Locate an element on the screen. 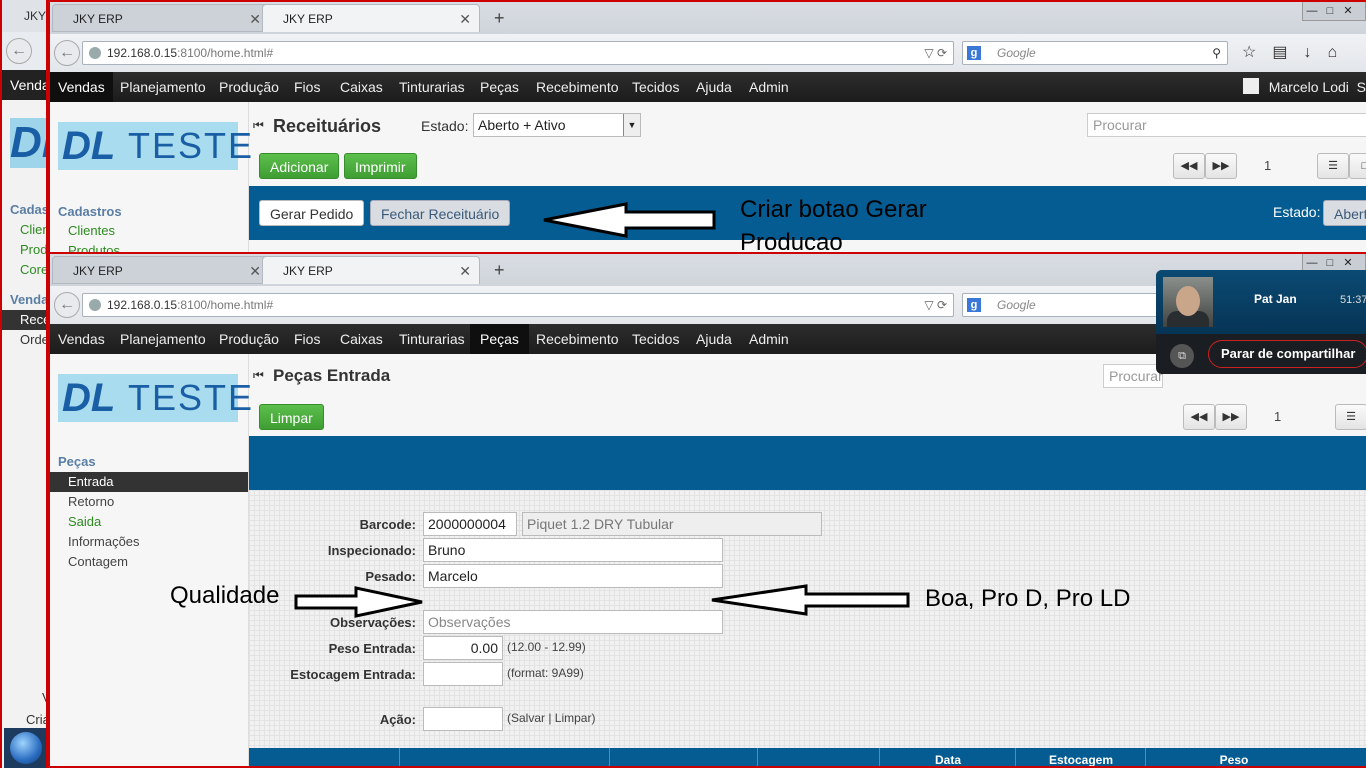 The height and width of the screenshot is (768, 1366). sidebar-item-entrada: Entrada is located at coordinates (149, 482).